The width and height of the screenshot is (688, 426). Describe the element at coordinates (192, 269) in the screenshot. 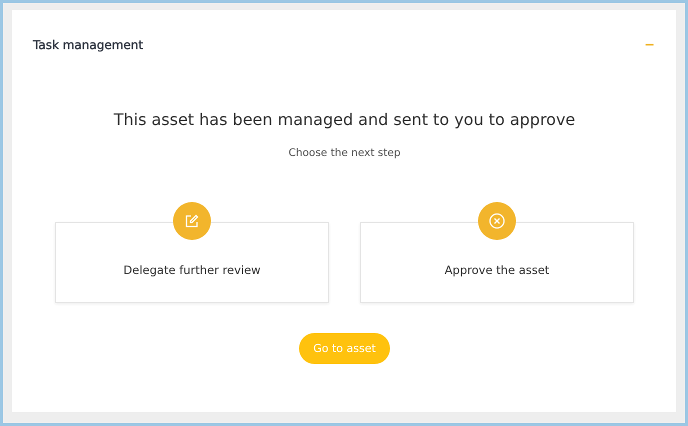

I see `option-label: Delegate further review` at that location.